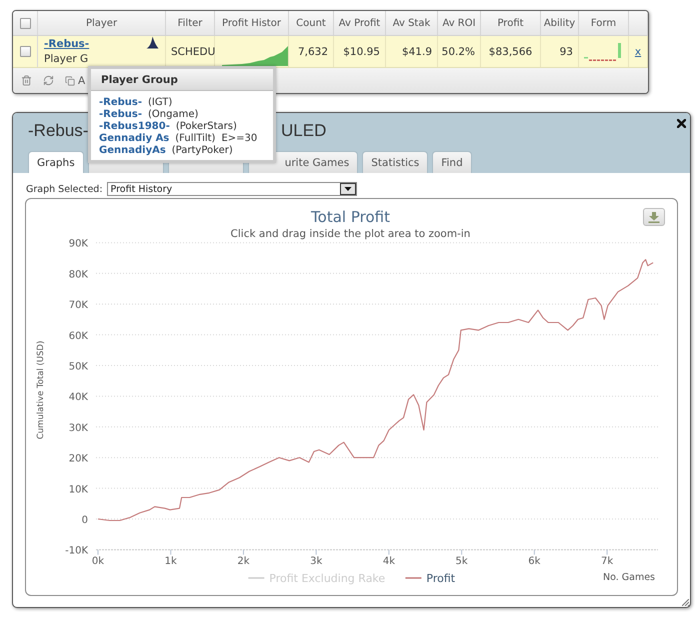 Image resolution: width=700 pixels, height=622 pixels. What do you see at coordinates (511, 51) in the screenshot?
I see `table-cell: $83,566` at bounding box center [511, 51].